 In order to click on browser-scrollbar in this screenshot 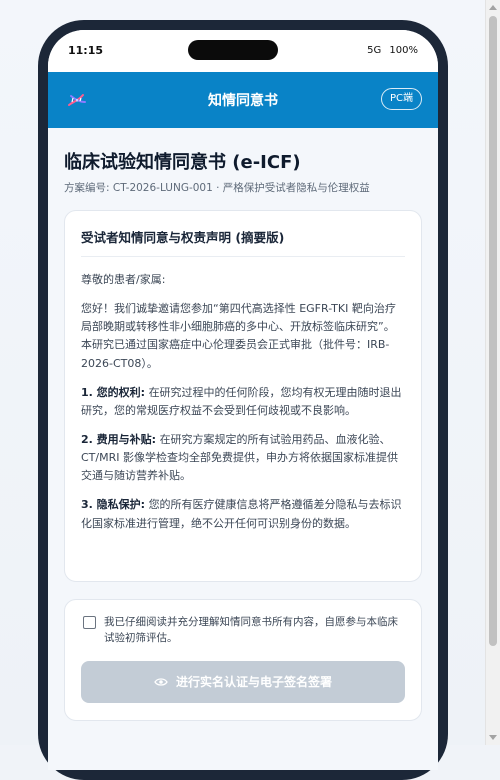, I will do `click(492, 372)`.